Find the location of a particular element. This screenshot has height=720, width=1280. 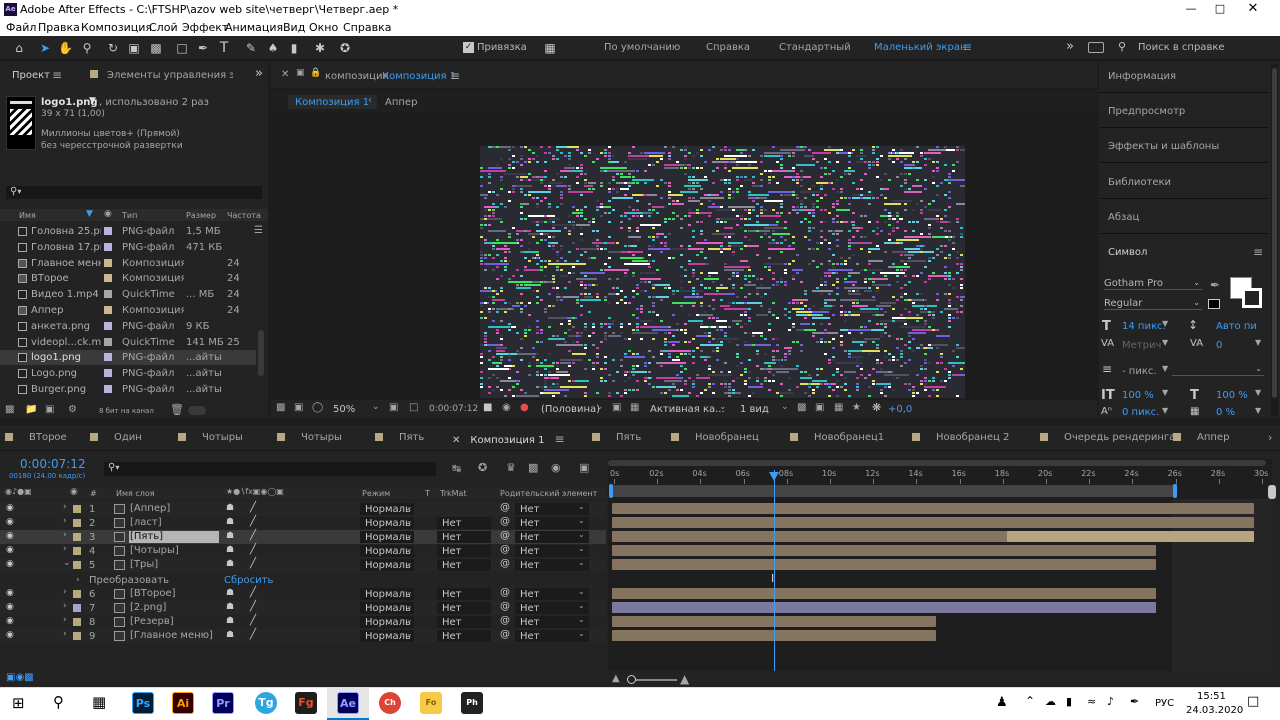

rotate-tool-icon: ↻ is located at coordinates (113, 48).